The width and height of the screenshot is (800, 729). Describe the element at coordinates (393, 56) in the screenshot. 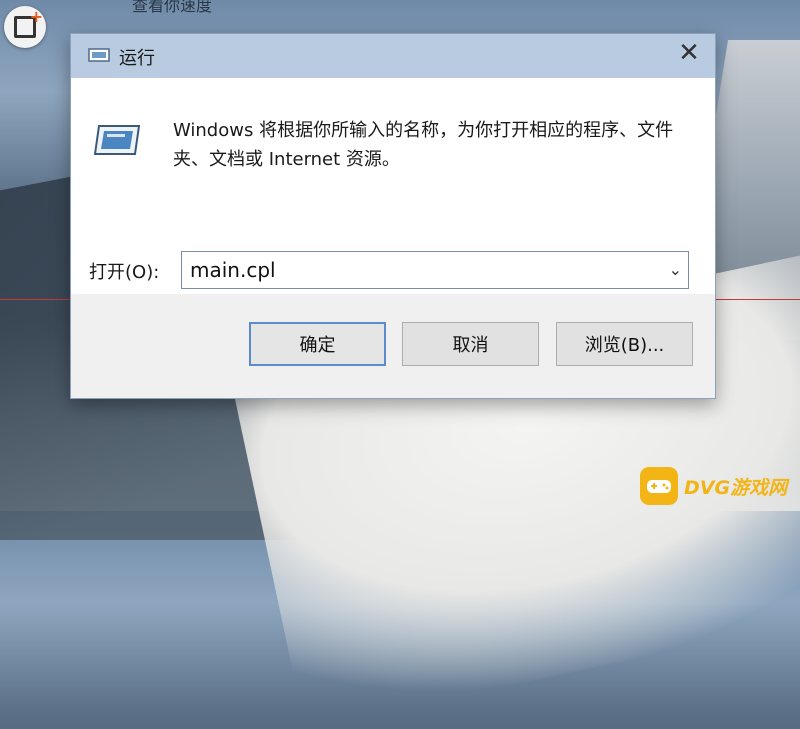

I see `title-bar: 运行 ✕` at that location.